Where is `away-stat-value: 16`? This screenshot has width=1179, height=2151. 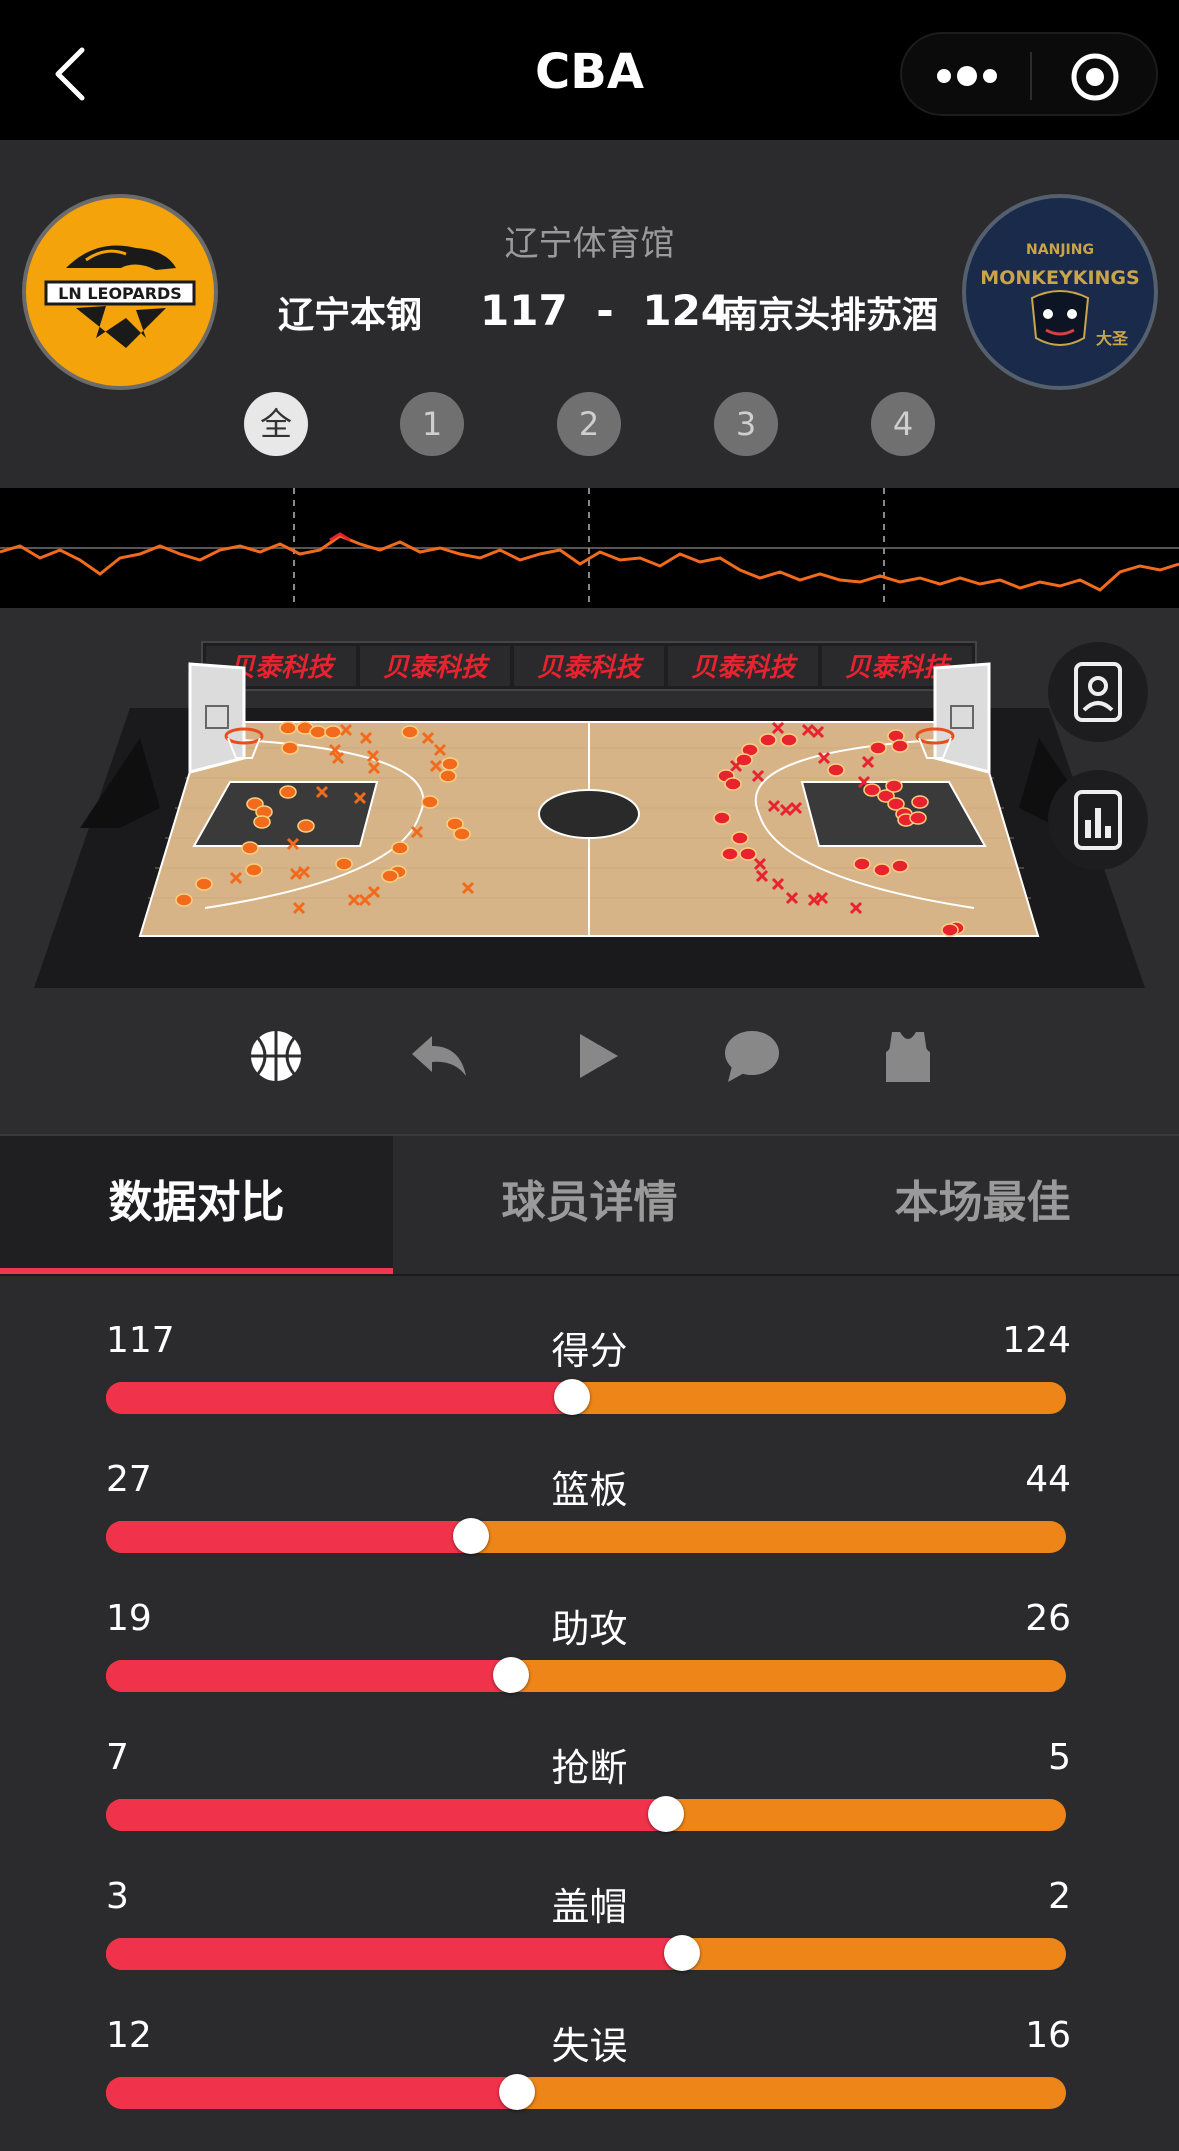 away-stat-value: 16 is located at coordinates (1048, 2035).